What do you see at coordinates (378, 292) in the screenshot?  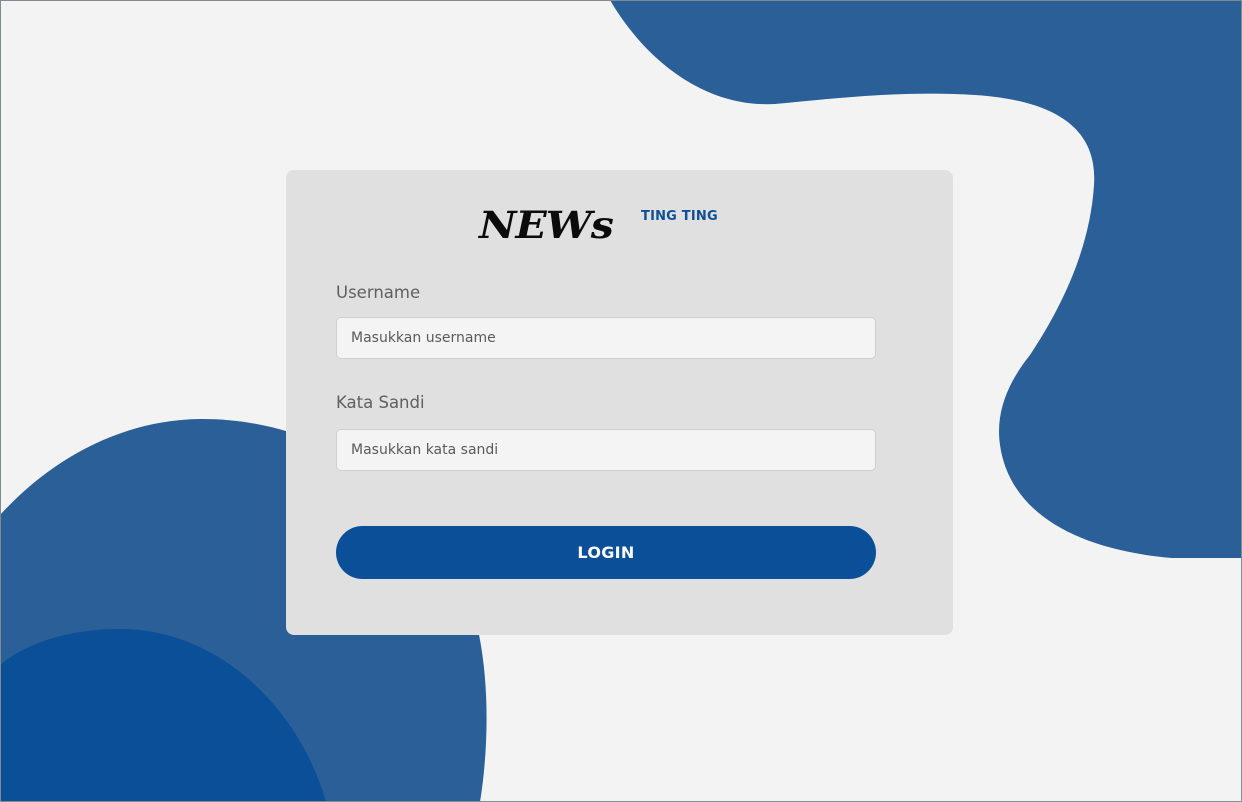 I see `username-label: Username` at bounding box center [378, 292].